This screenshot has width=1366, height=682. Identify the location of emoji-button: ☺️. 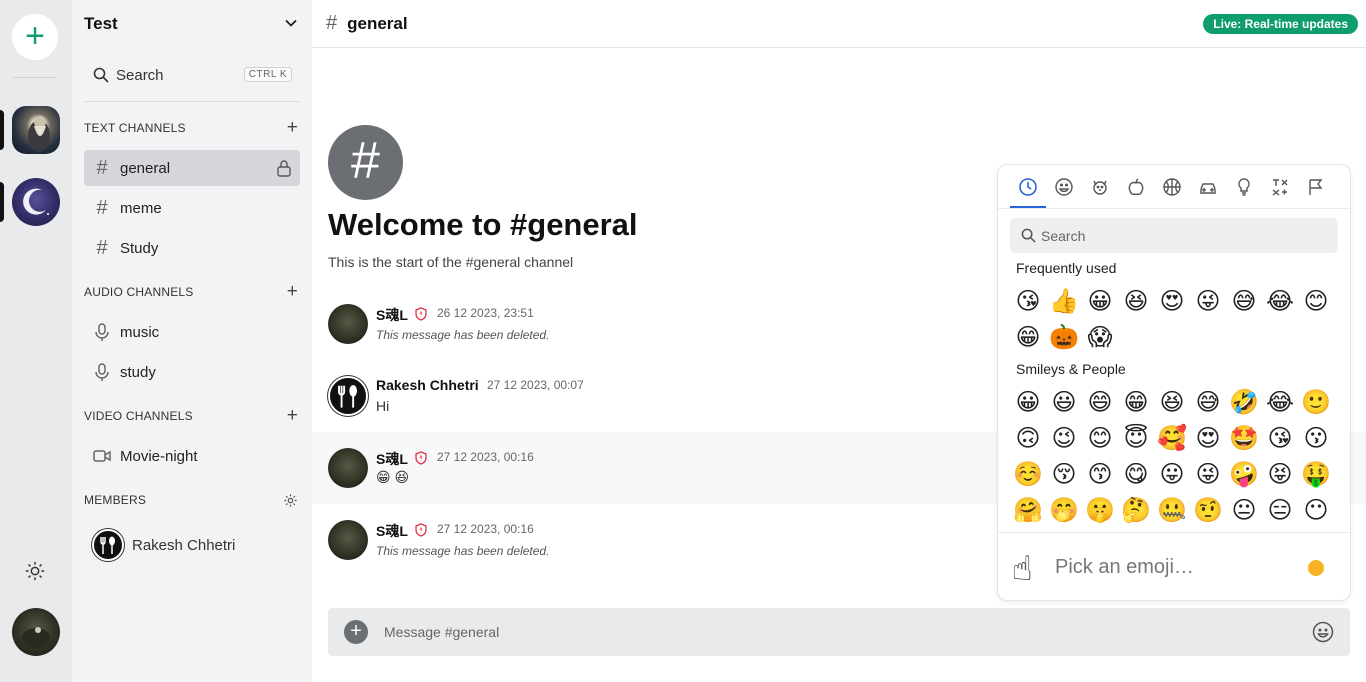
(1028, 474).